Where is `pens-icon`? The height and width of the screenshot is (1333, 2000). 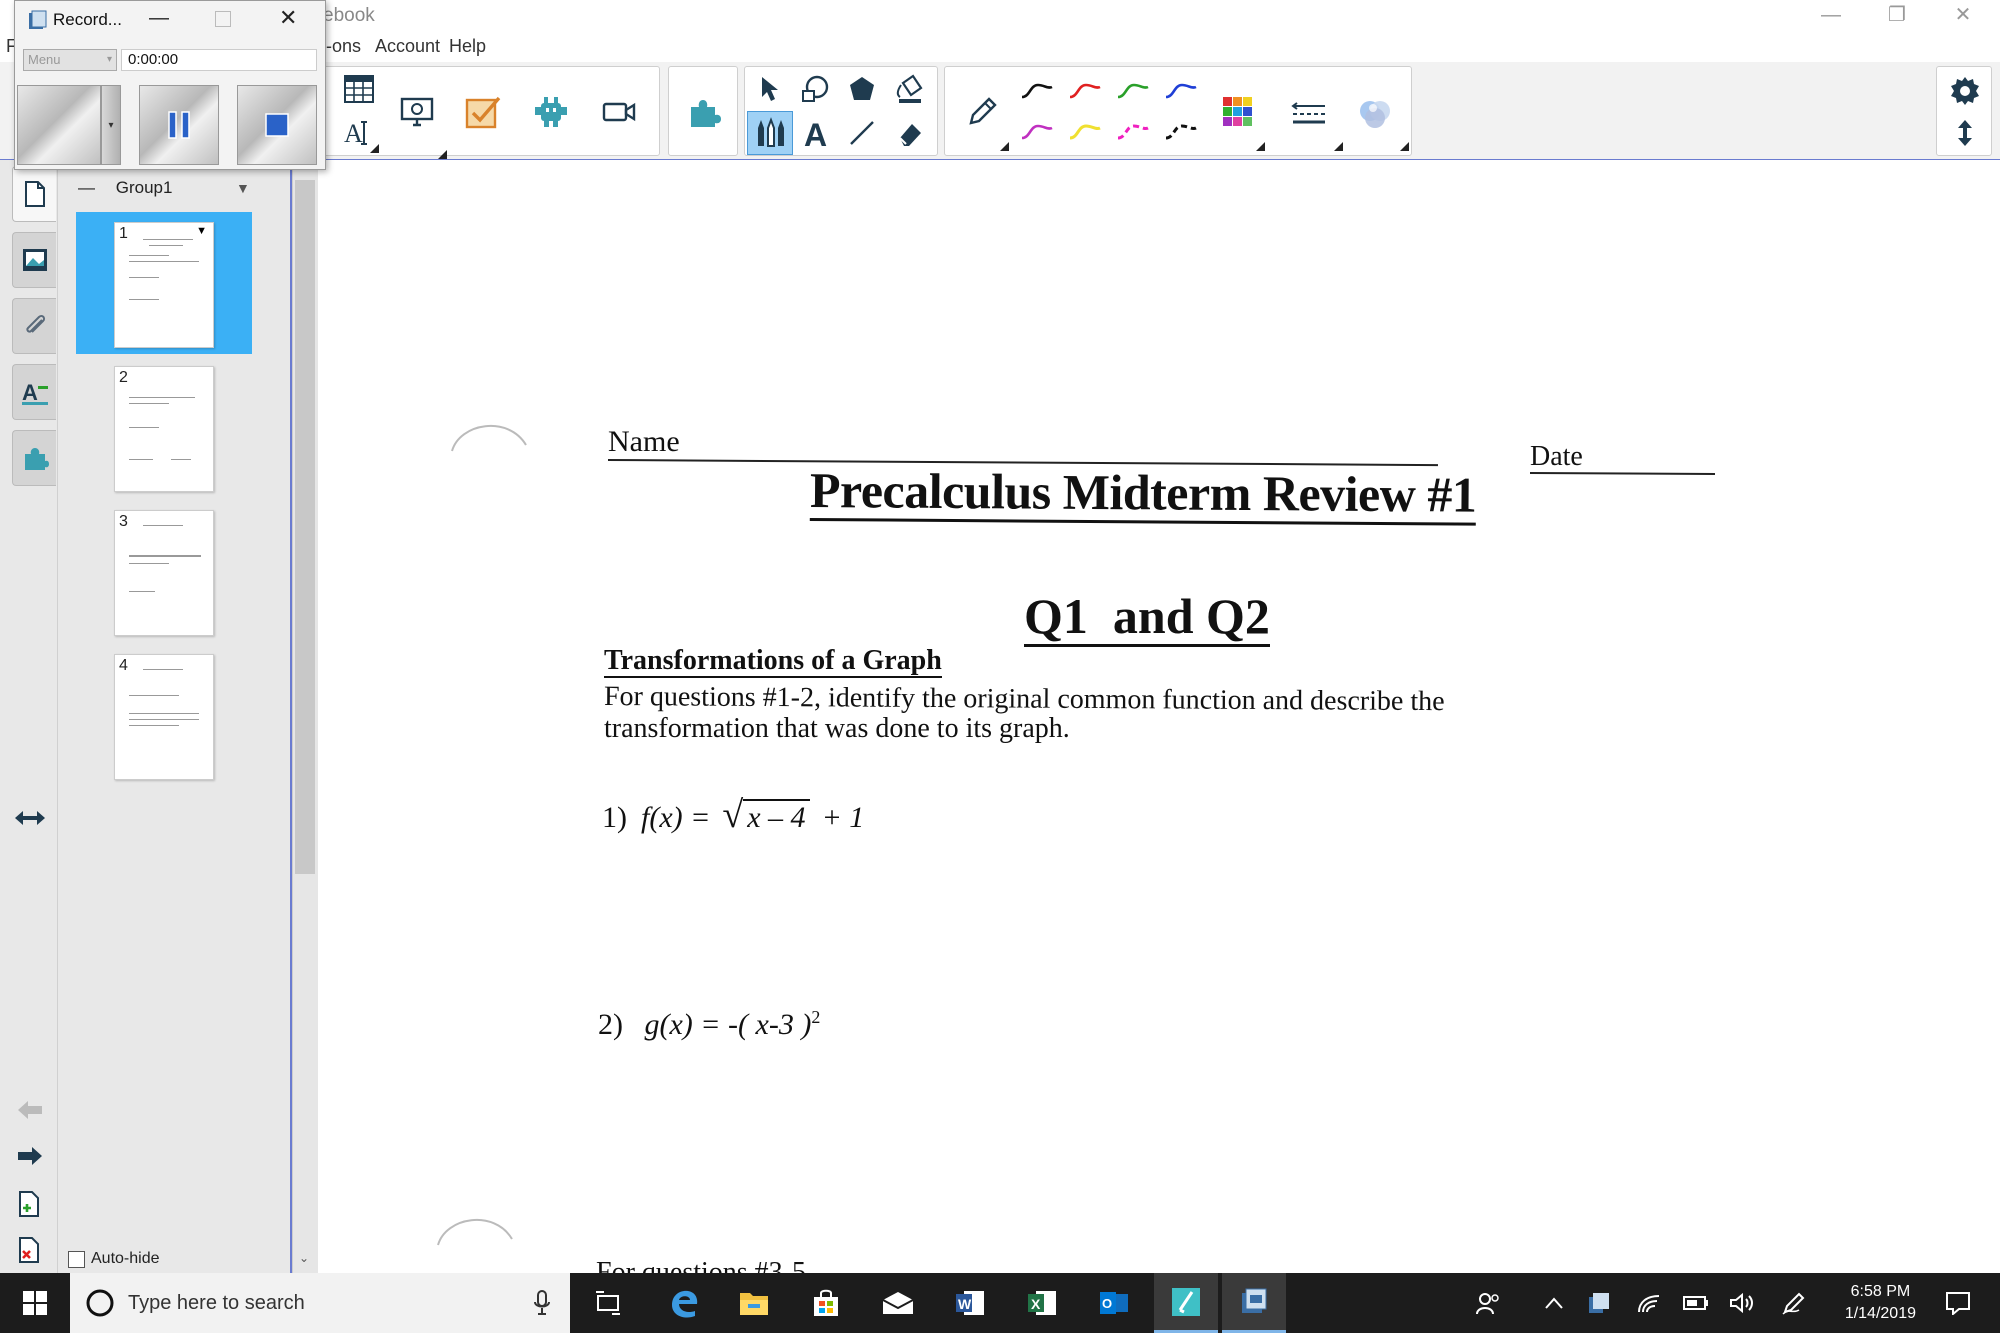 pens-icon is located at coordinates (770, 133).